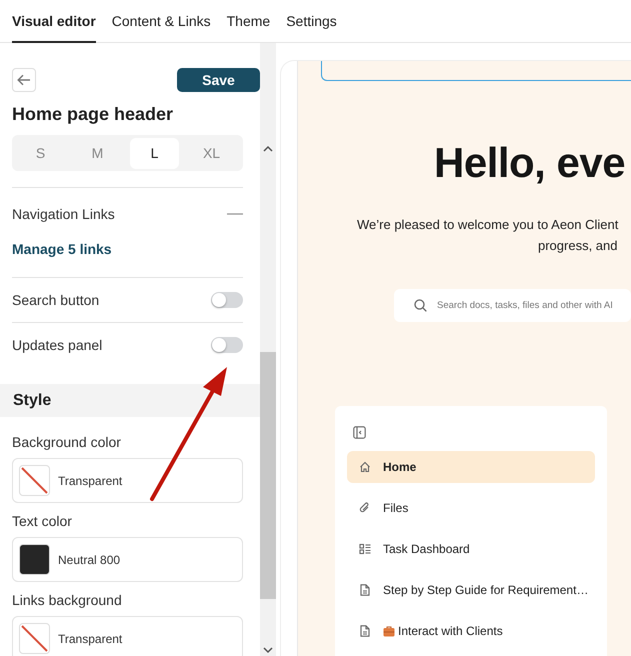 Image resolution: width=631 pixels, height=656 pixels. What do you see at coordinates (487, 224) in the screenshot?
I see `intro-text: We’re pleased to welcome you to Aeon Client` at bounding box center [487, 224].